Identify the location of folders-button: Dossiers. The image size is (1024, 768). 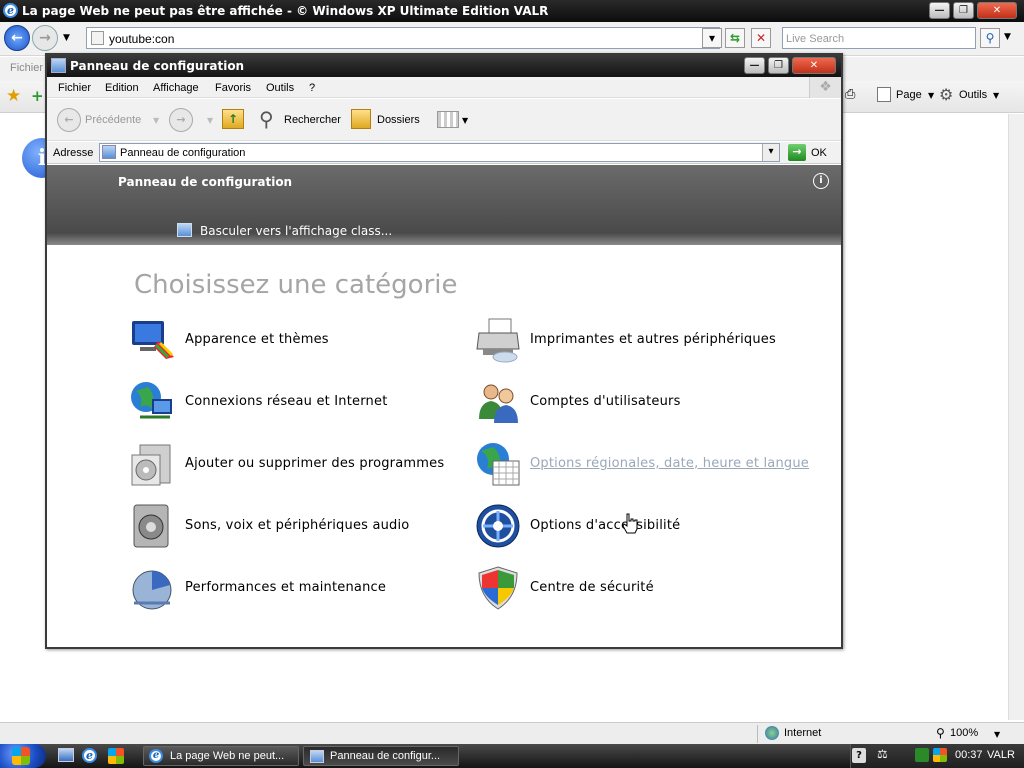
(398, 120).